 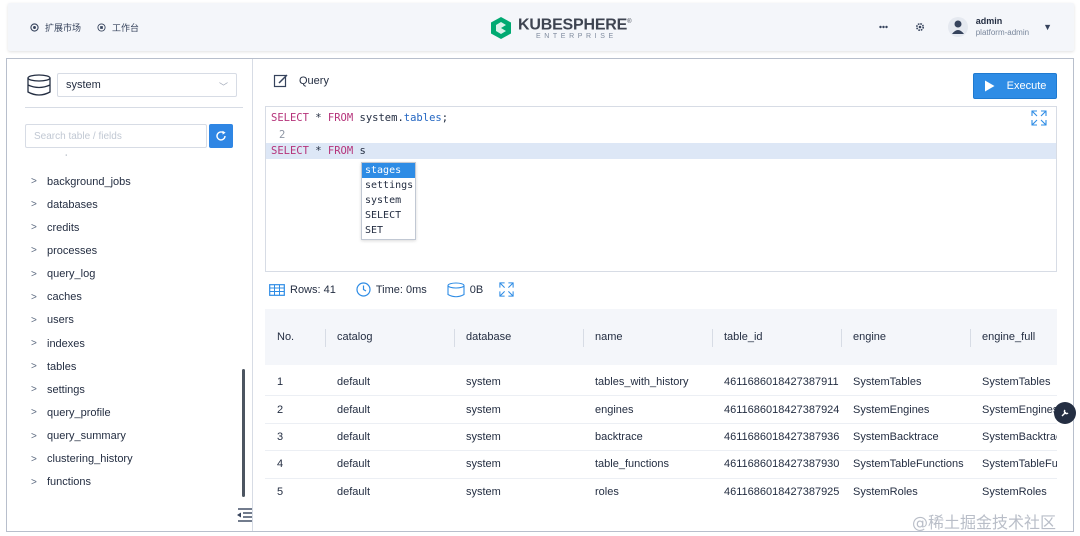 I want to click on nav-extension-marketplace: 扩展市场, so click(x=55, y=27).